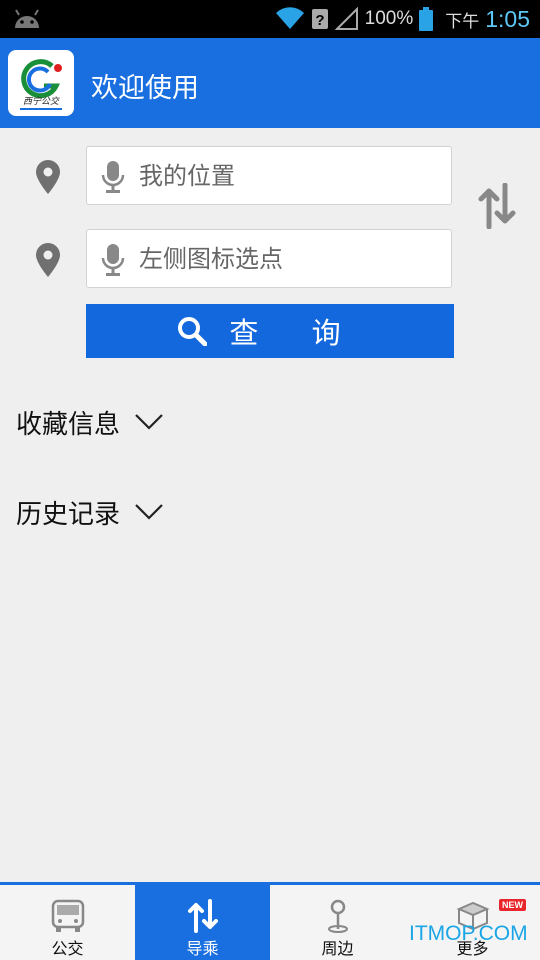 This screenshot has width=540, height=960. Describe the element at coordinates (289, 18) in the screenshot. I see `wifi-icon` at that location.